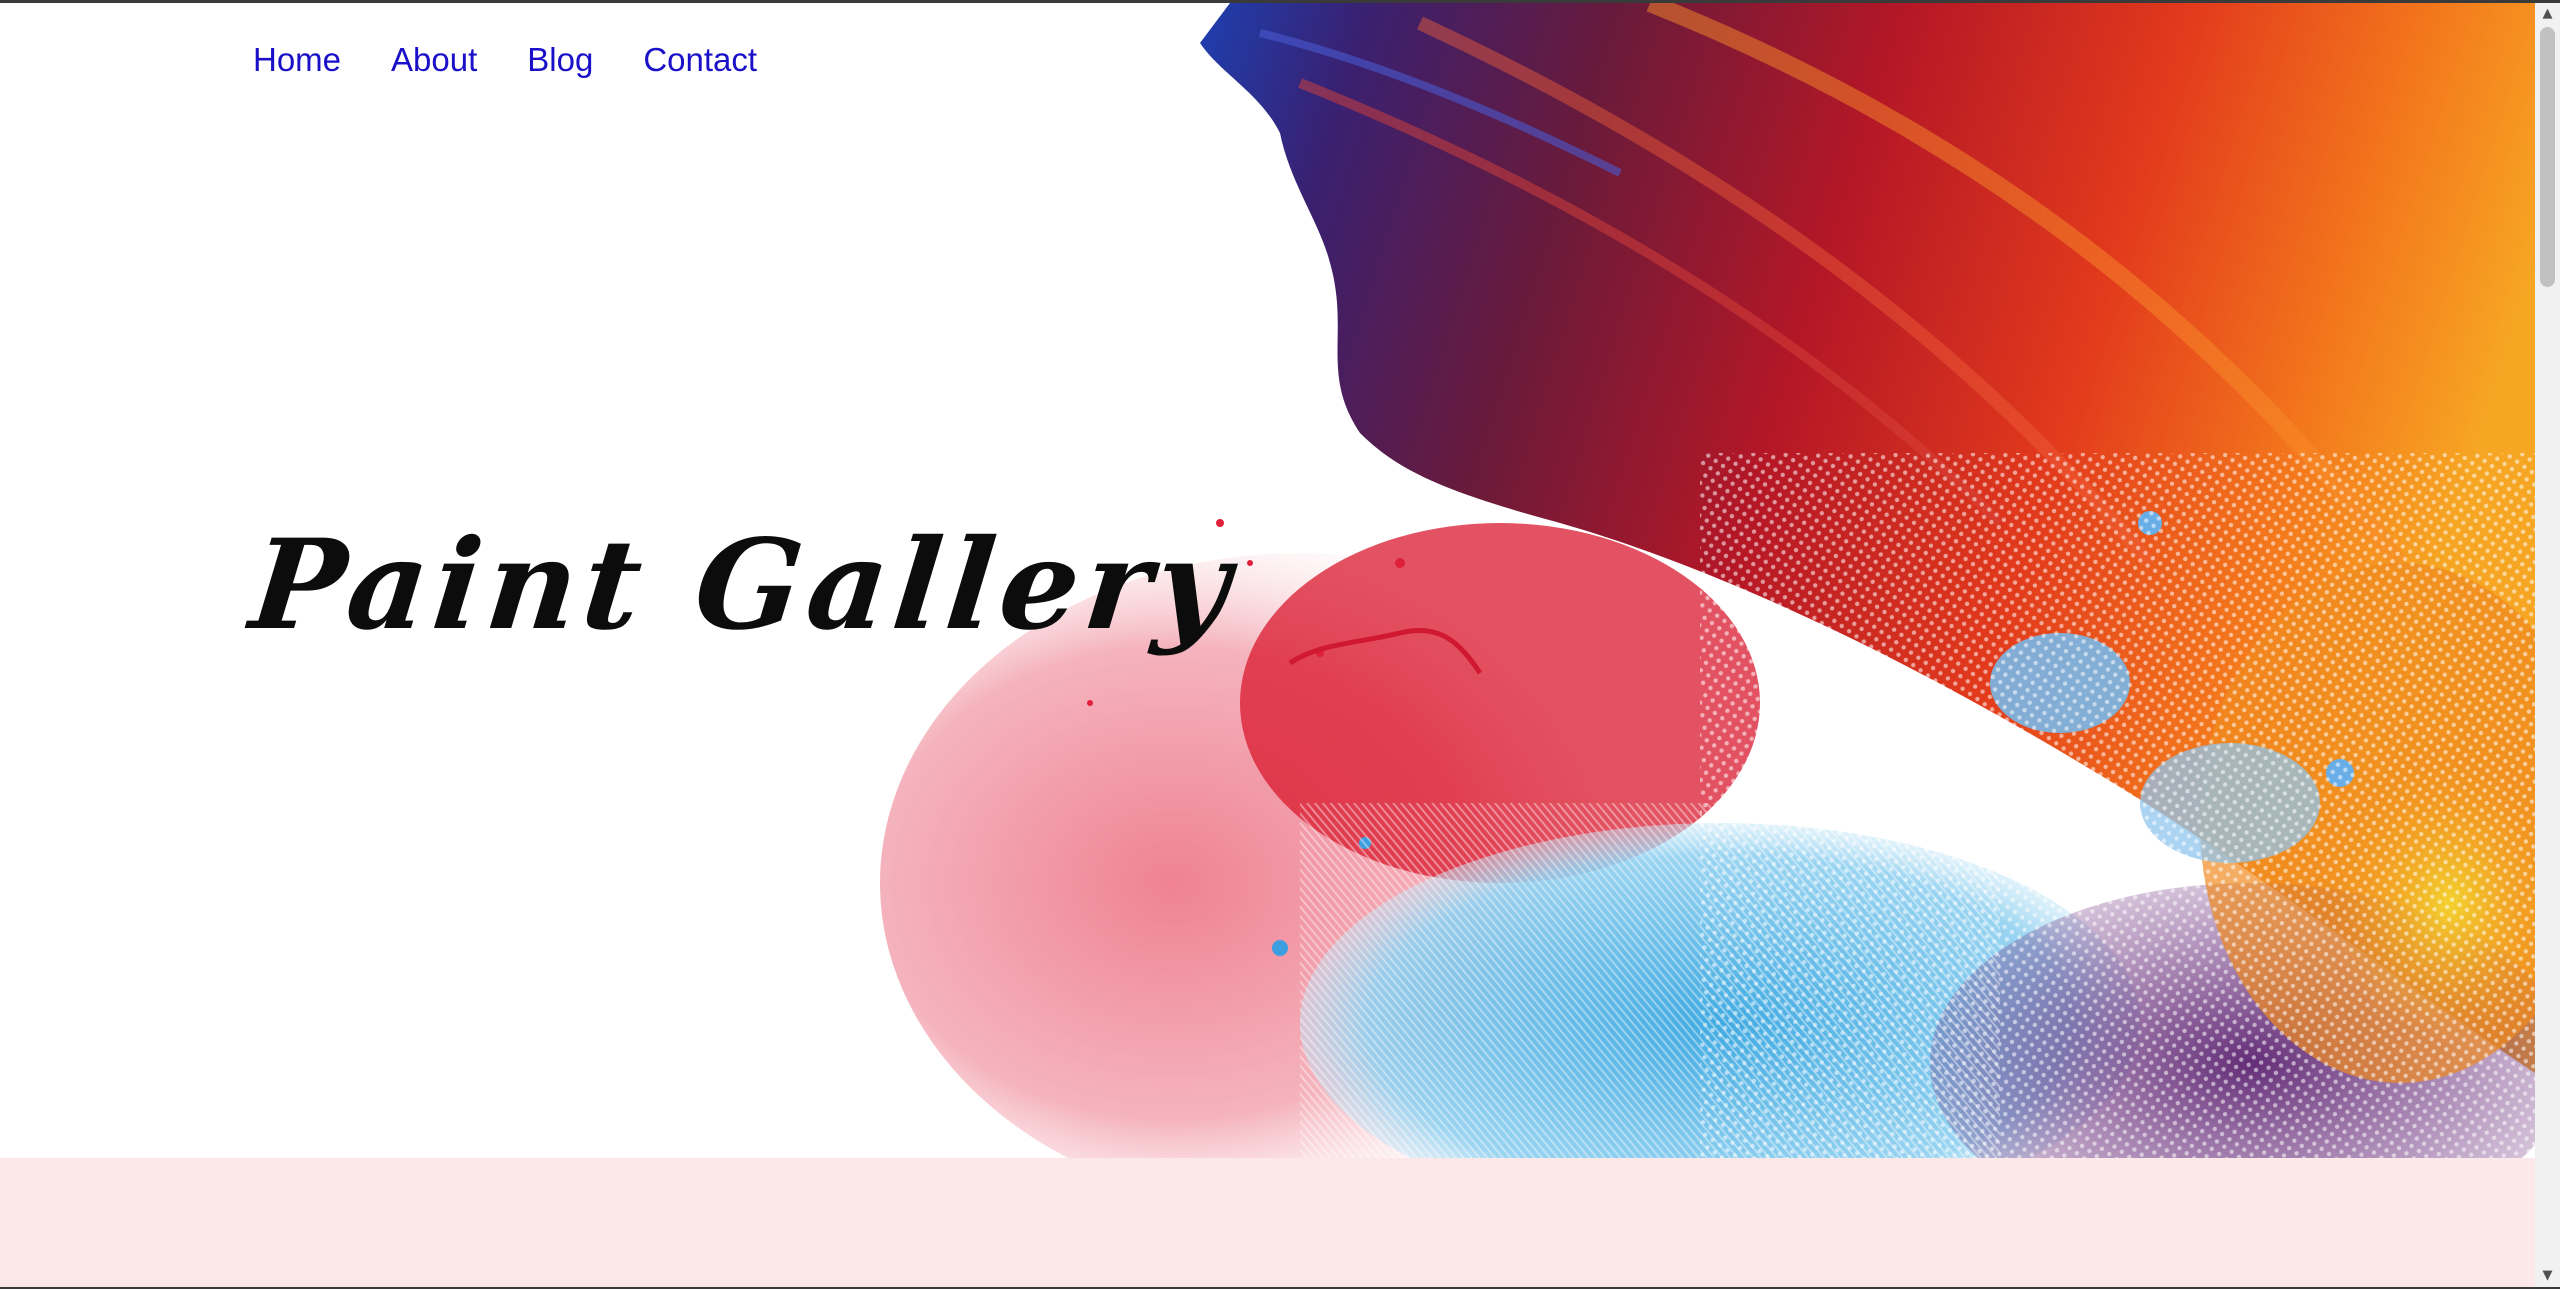  Describe the element at coordinates (2547, 14) in the screenshot. I see `scroll-up-icon: ▲` at that location.